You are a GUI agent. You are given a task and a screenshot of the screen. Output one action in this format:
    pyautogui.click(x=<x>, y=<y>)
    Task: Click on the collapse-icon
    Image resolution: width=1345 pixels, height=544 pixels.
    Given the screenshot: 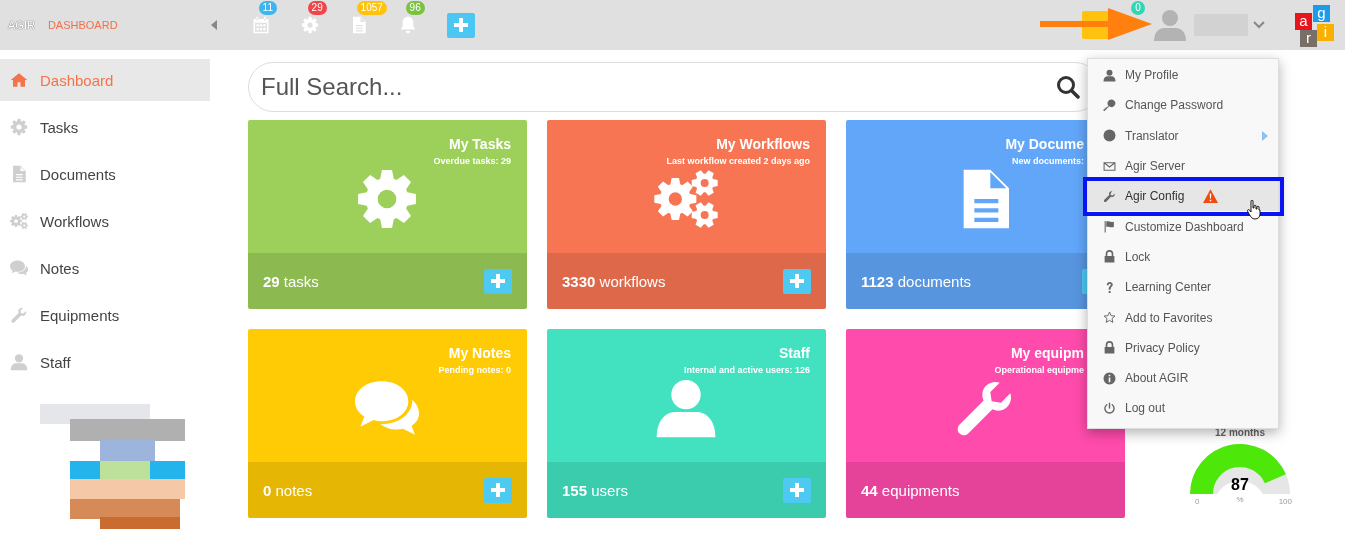 What is the action you would take?
    pyautogui.click(x=213, y=25)
    